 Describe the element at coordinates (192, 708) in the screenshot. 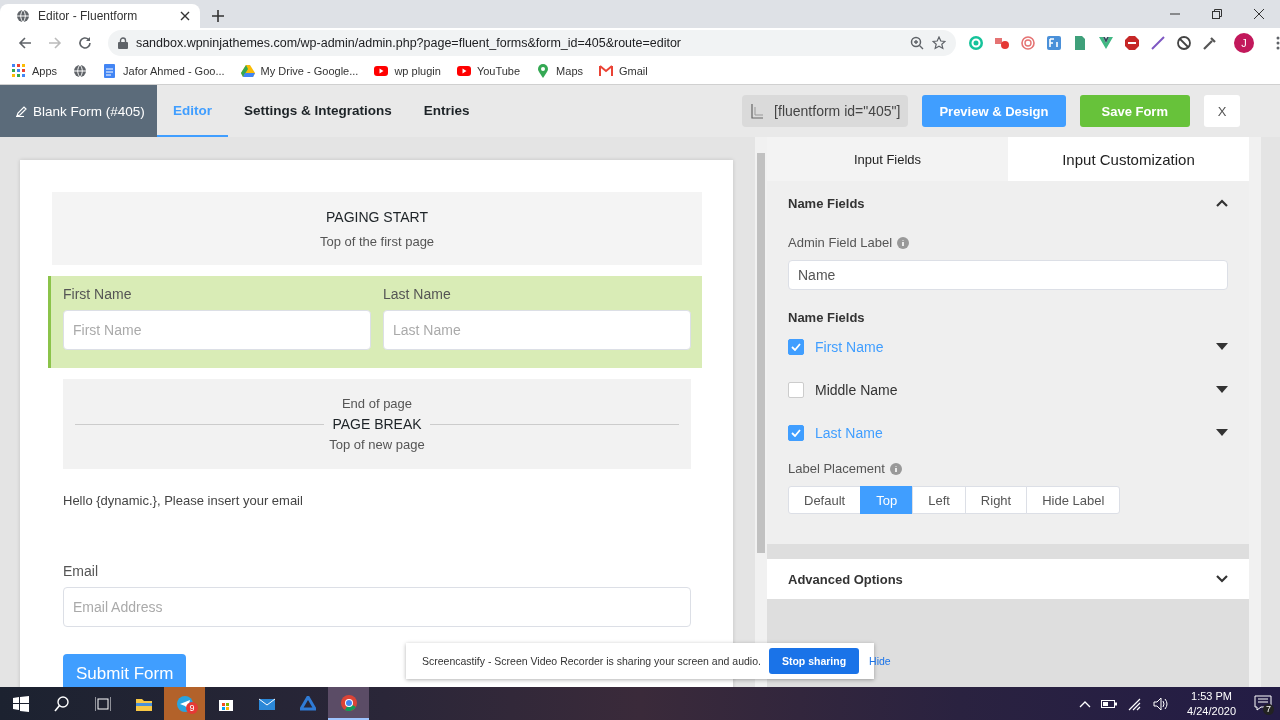

I see `notification-badge: 9` at that location.